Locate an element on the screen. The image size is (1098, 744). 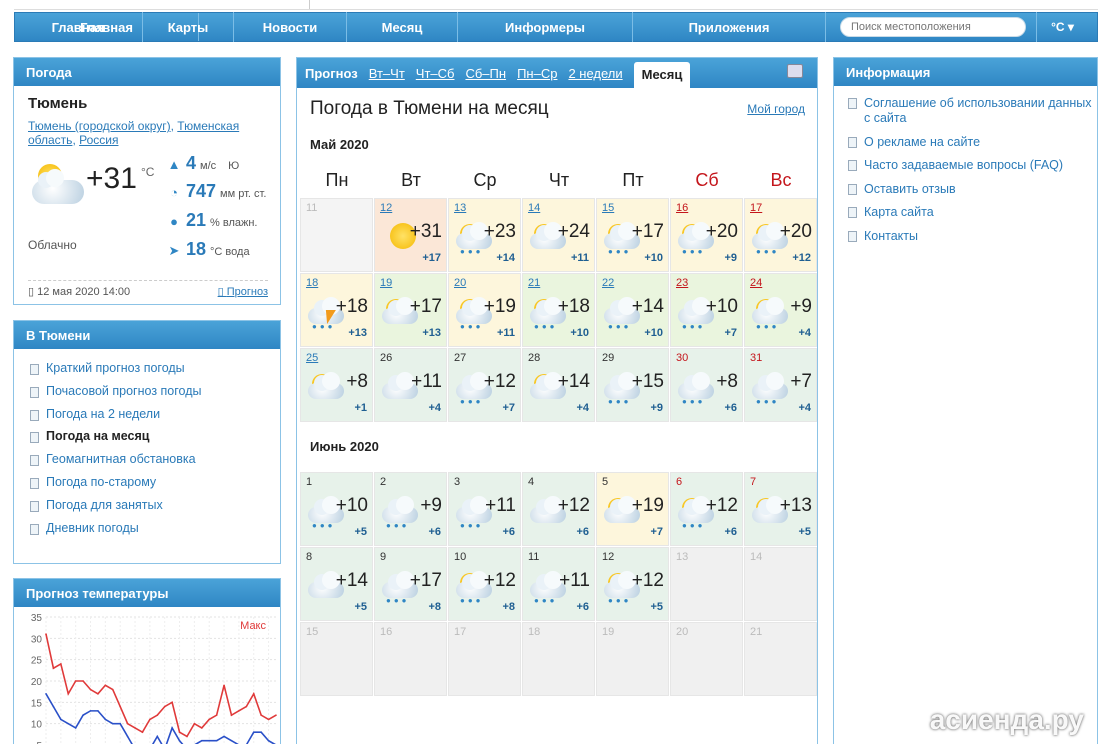
calendar-day-cell: 11 ●●● +11 +6 is located at coordinates (558, 584).